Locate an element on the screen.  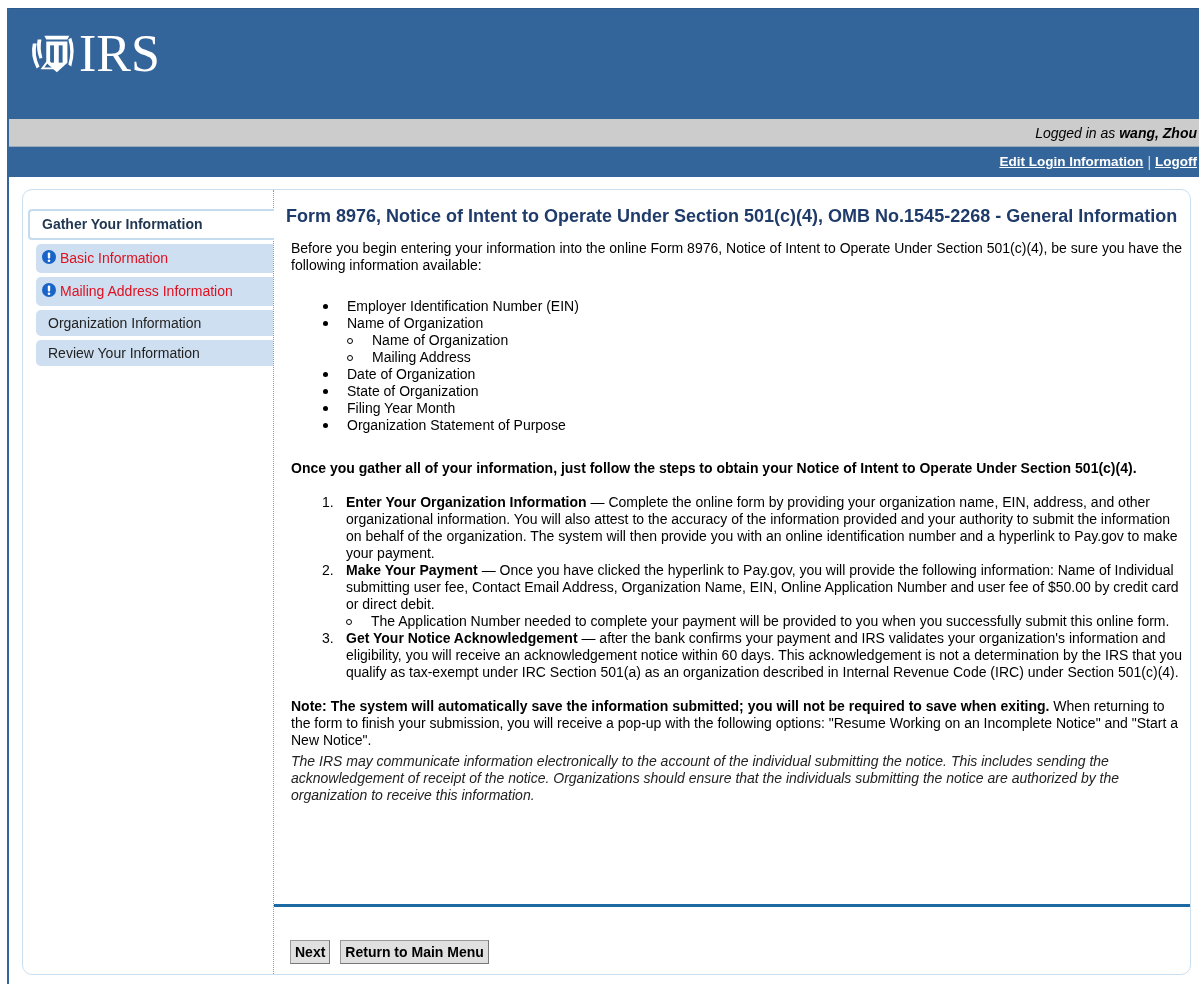
page-title: Form 8976, Notice of Intent to Operate Under Section 501(c)(4), OMB No.1545-2268 - General Information is located at coordinates (732, 216).